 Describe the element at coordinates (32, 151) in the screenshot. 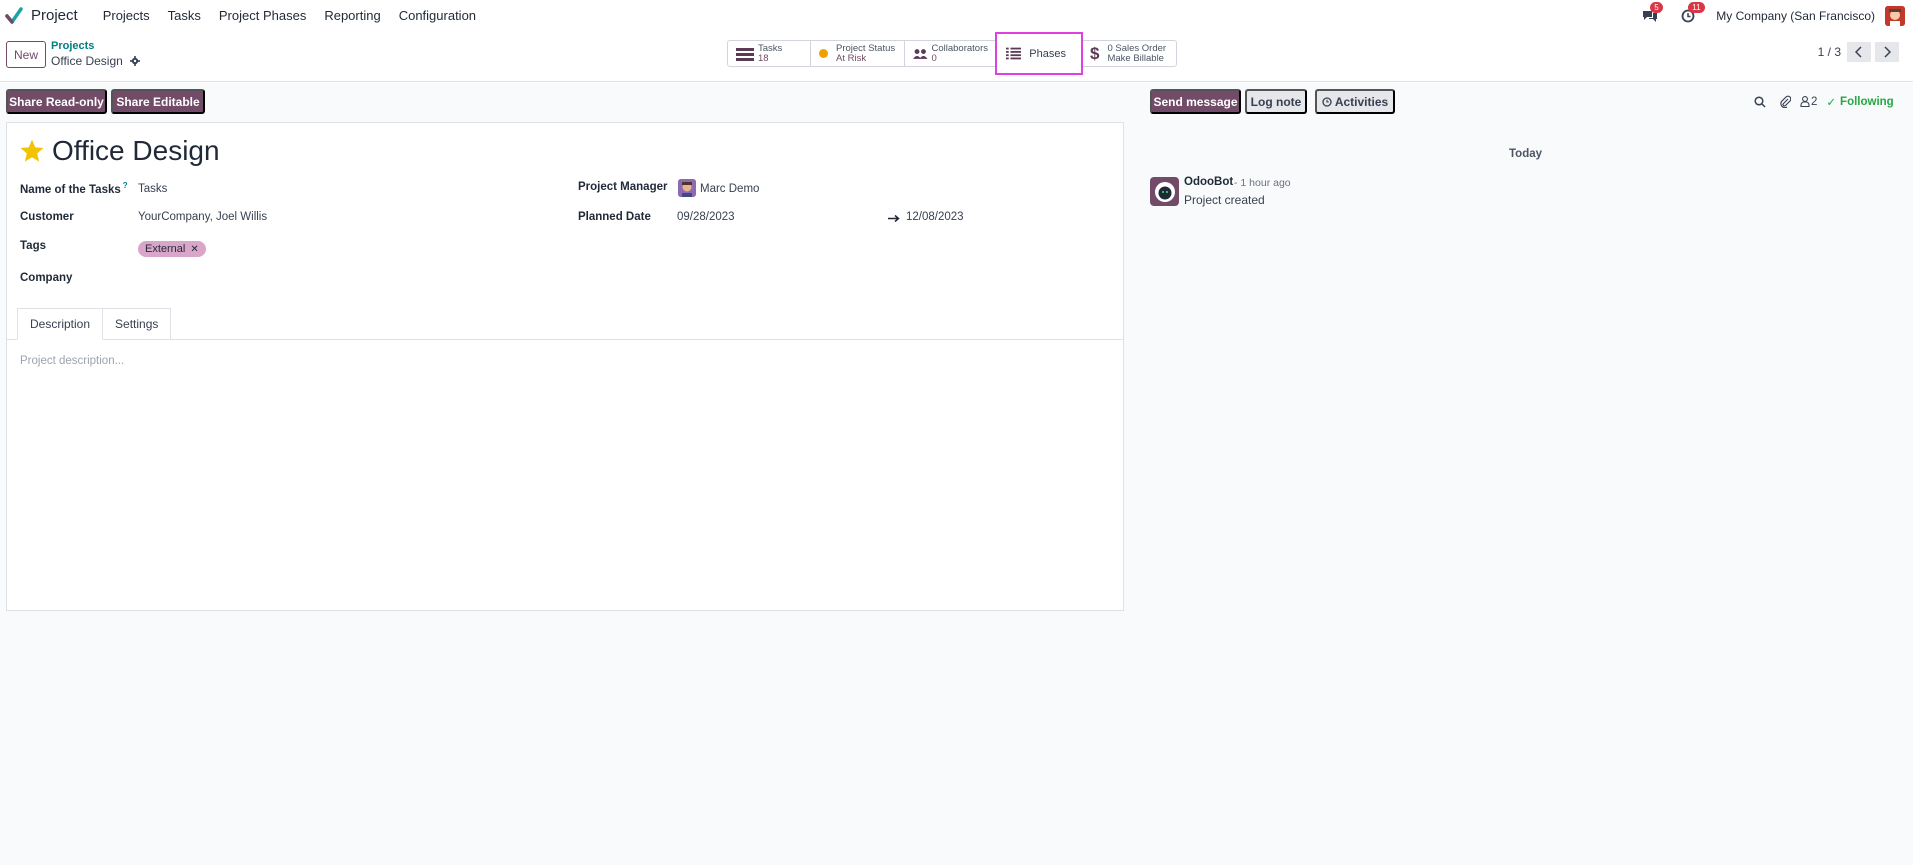

I see `star-icon` at that location.